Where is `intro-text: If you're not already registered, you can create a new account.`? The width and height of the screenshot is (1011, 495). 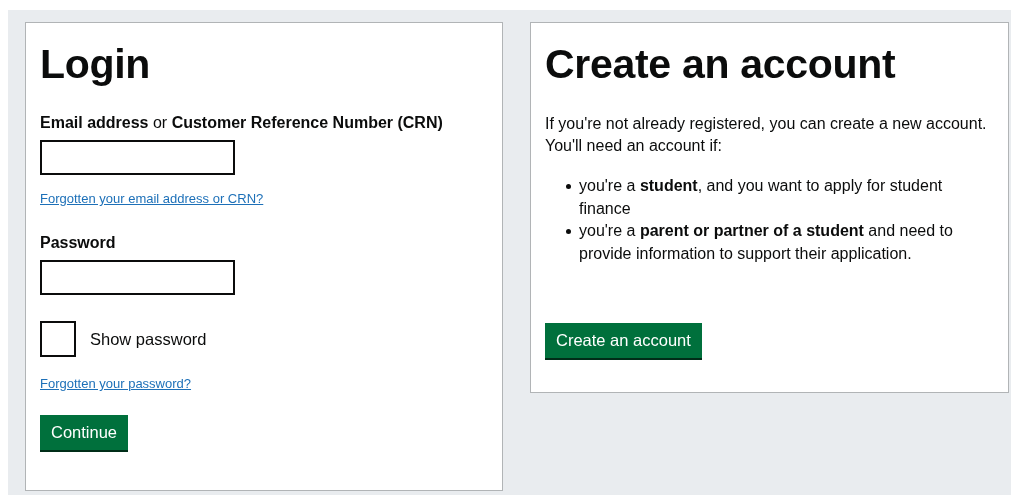 intro-text: If you're not already registered, you can create a new account. is located at coordinates (766, 124).